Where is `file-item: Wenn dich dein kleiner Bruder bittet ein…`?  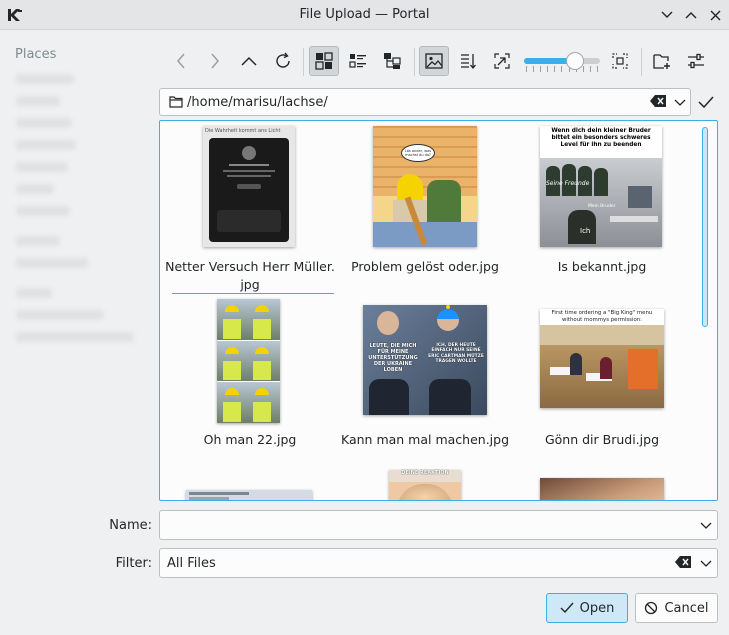
file-item: Wenn dich dein kleiner Bruder bittet ein… is located at coordinates (602, 208).